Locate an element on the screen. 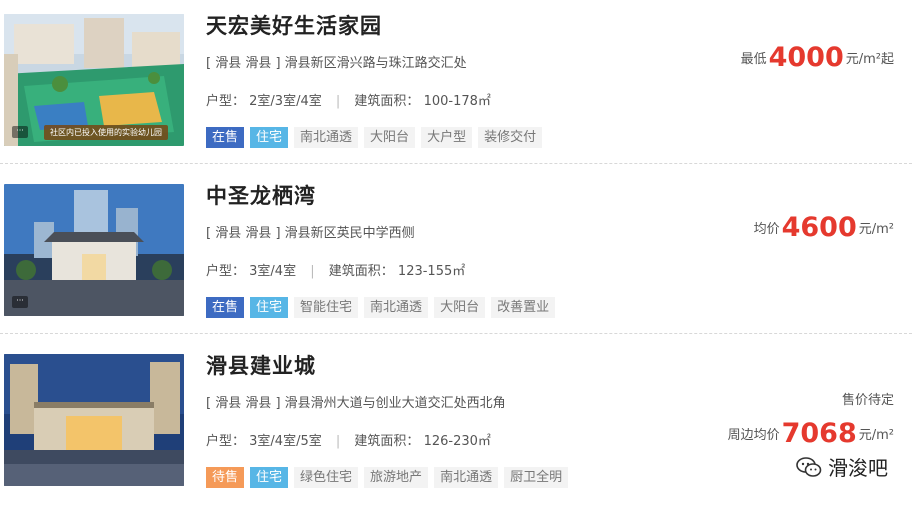 This screenshot has height=510, width=912. area-value: 126-230㎡ is located at coordinates (457, 441).